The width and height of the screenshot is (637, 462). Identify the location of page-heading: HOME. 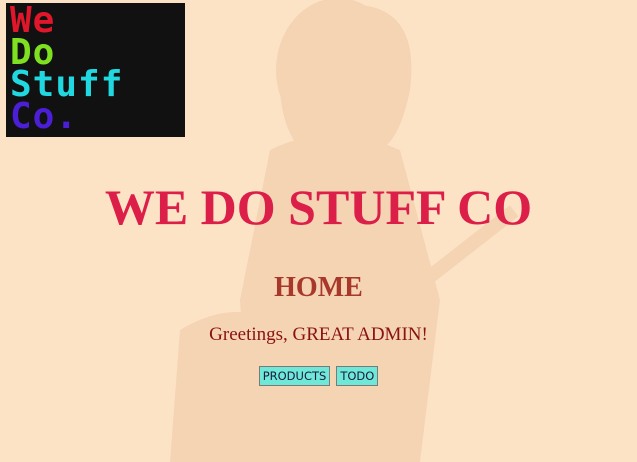
(318, 287).